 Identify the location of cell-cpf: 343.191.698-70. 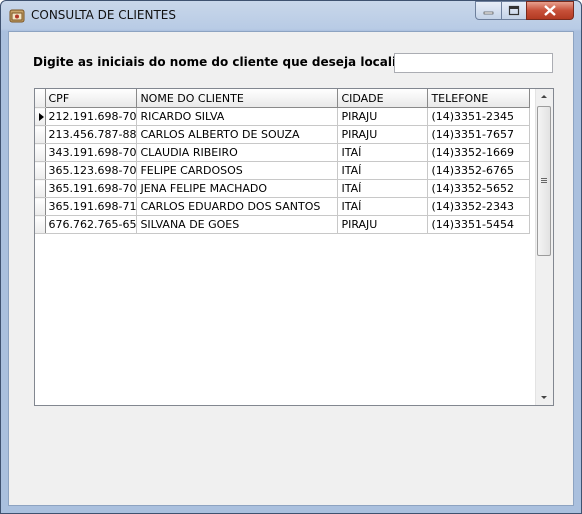
(91, 152).